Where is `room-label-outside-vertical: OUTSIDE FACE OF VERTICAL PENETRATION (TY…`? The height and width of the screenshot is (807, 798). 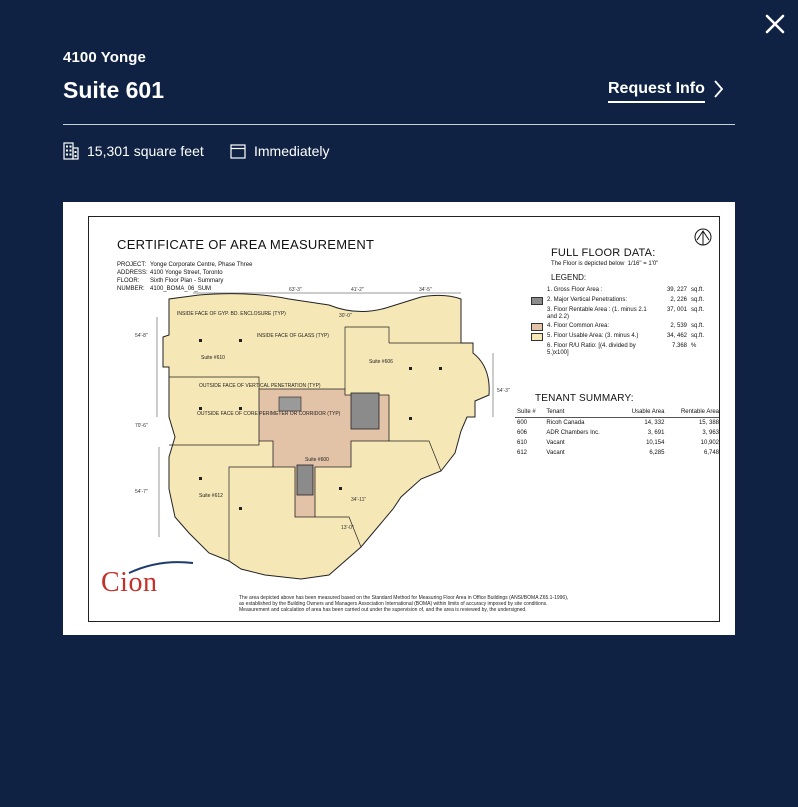
room-label-outside-vertical: OUTSIDE FACE OF VERTICAL PENETRATION (TY… is located at coordinates (260, 386).